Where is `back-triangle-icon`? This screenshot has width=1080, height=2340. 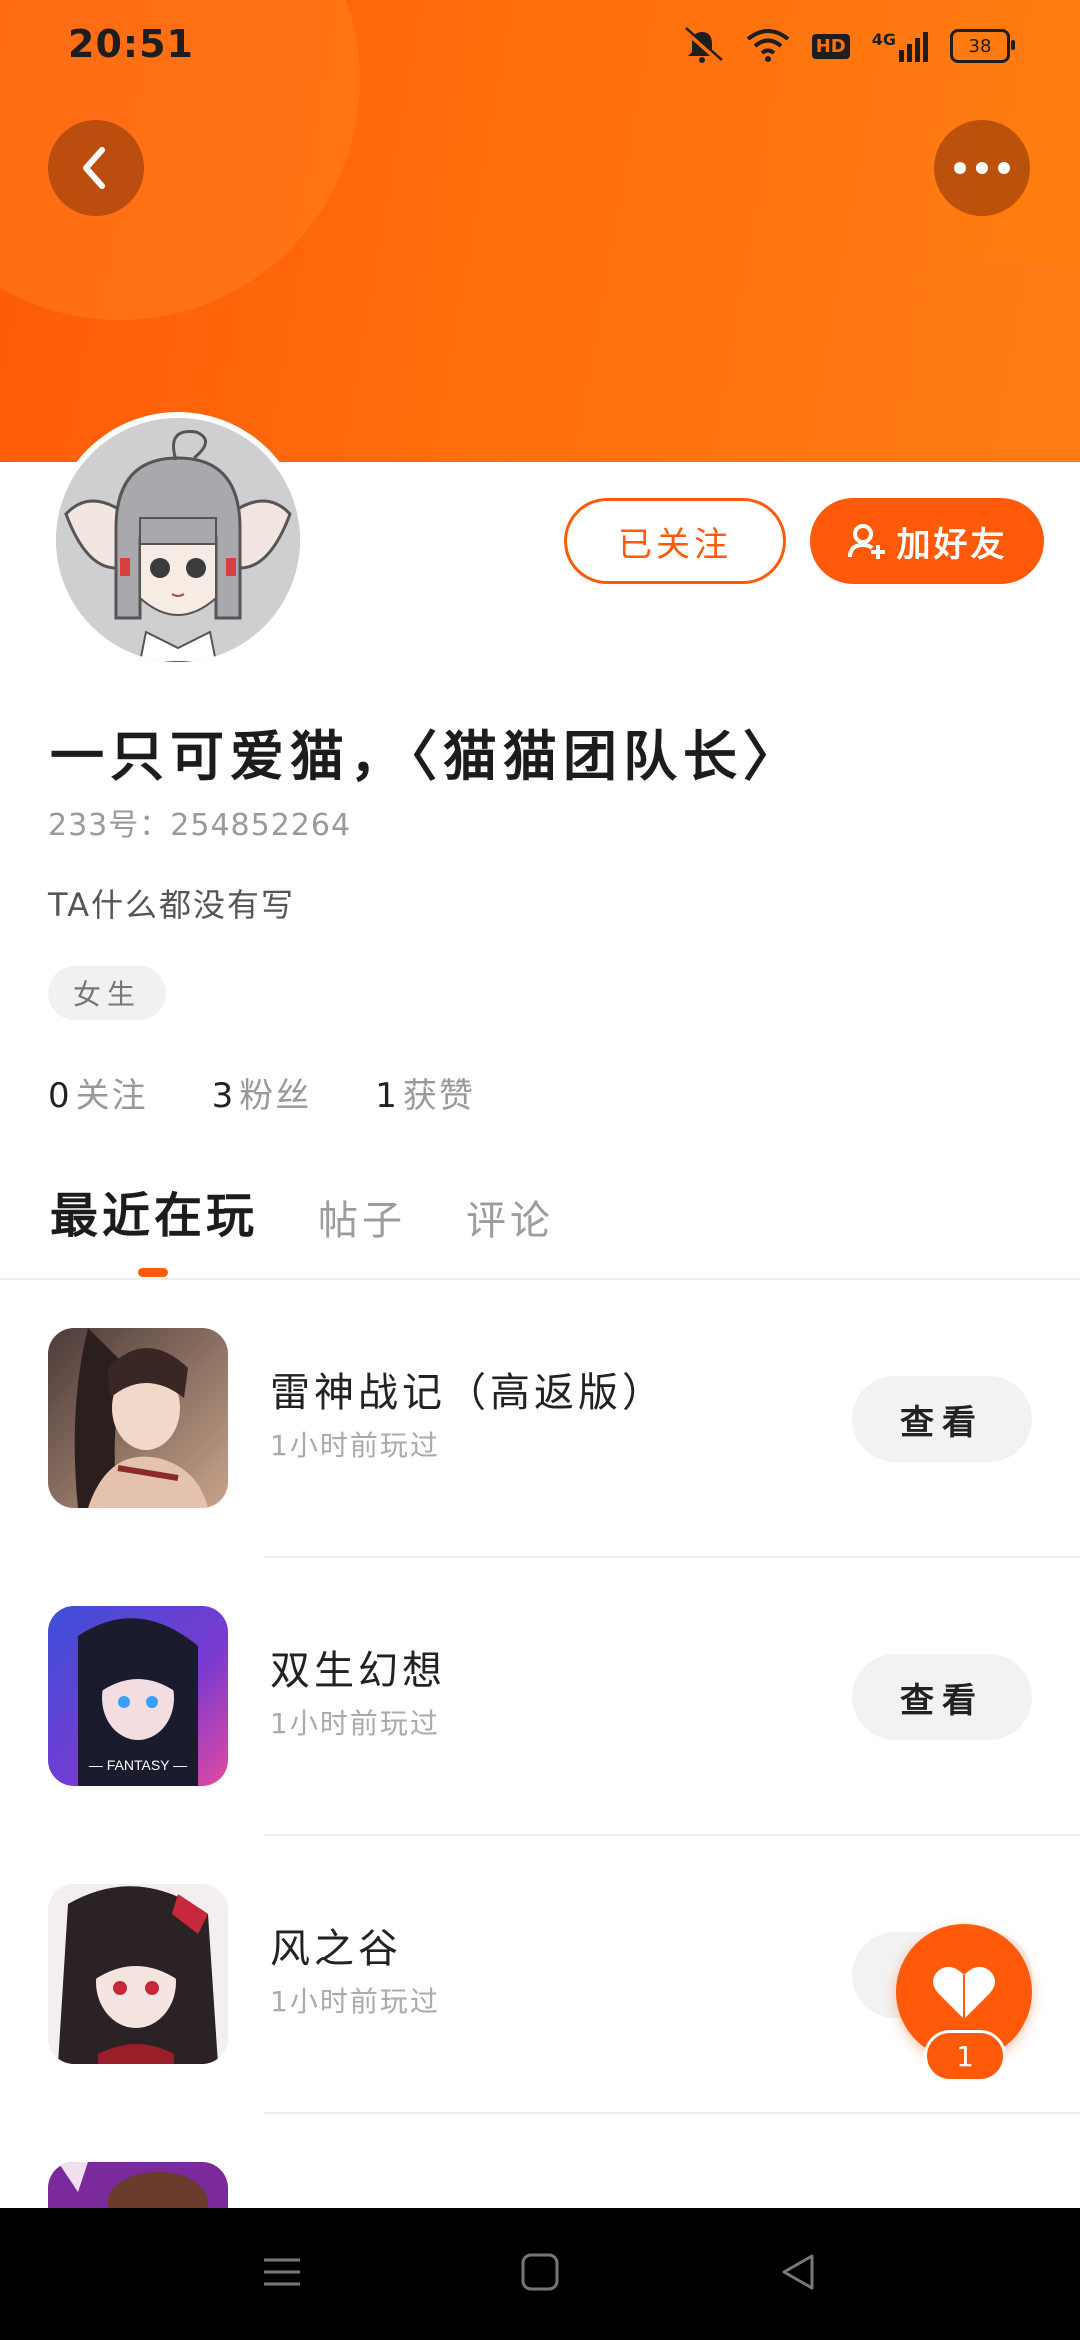 back-triangle-icon is located at coordinates (798, 2272).